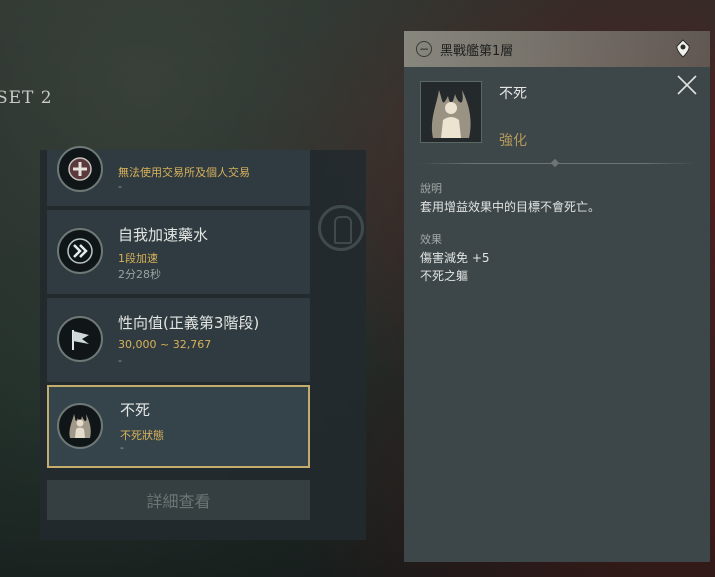 This screenshot has height=577, width=715. What do you see at coordinates (444, 276) in the screenshot?
I see `effect-line: 不死之軀` at bounding box center [444, 276].